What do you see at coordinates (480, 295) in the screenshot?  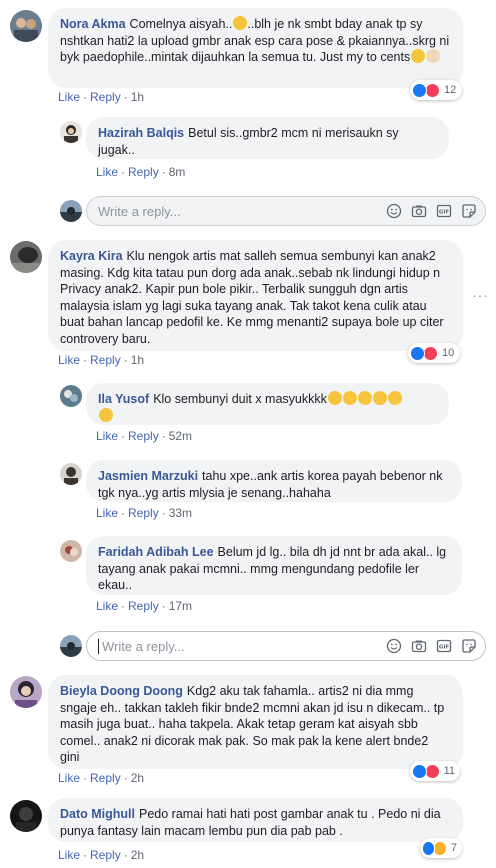 I see `more-options-icon: ···` at bounding box center [480, 295].